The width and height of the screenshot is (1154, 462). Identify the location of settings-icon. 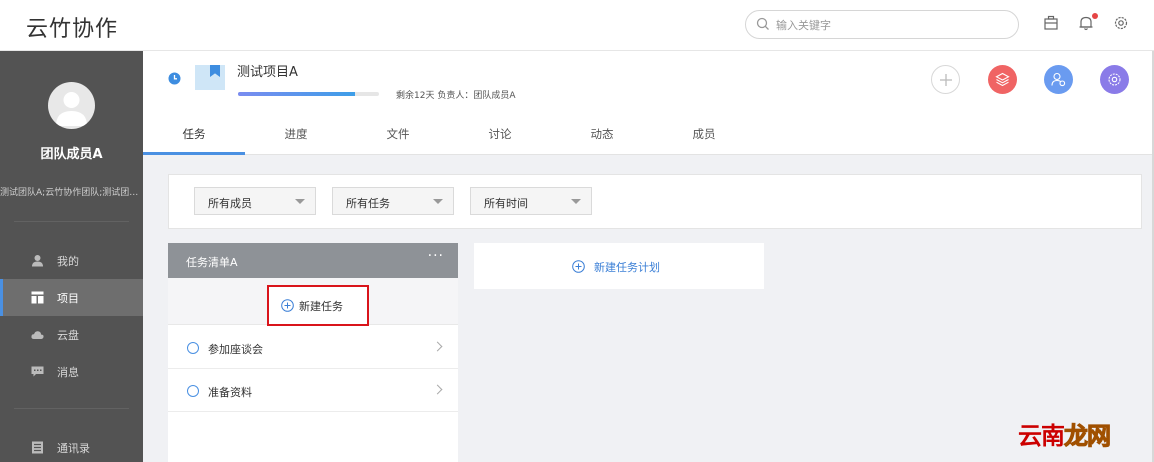
(1114, 79).